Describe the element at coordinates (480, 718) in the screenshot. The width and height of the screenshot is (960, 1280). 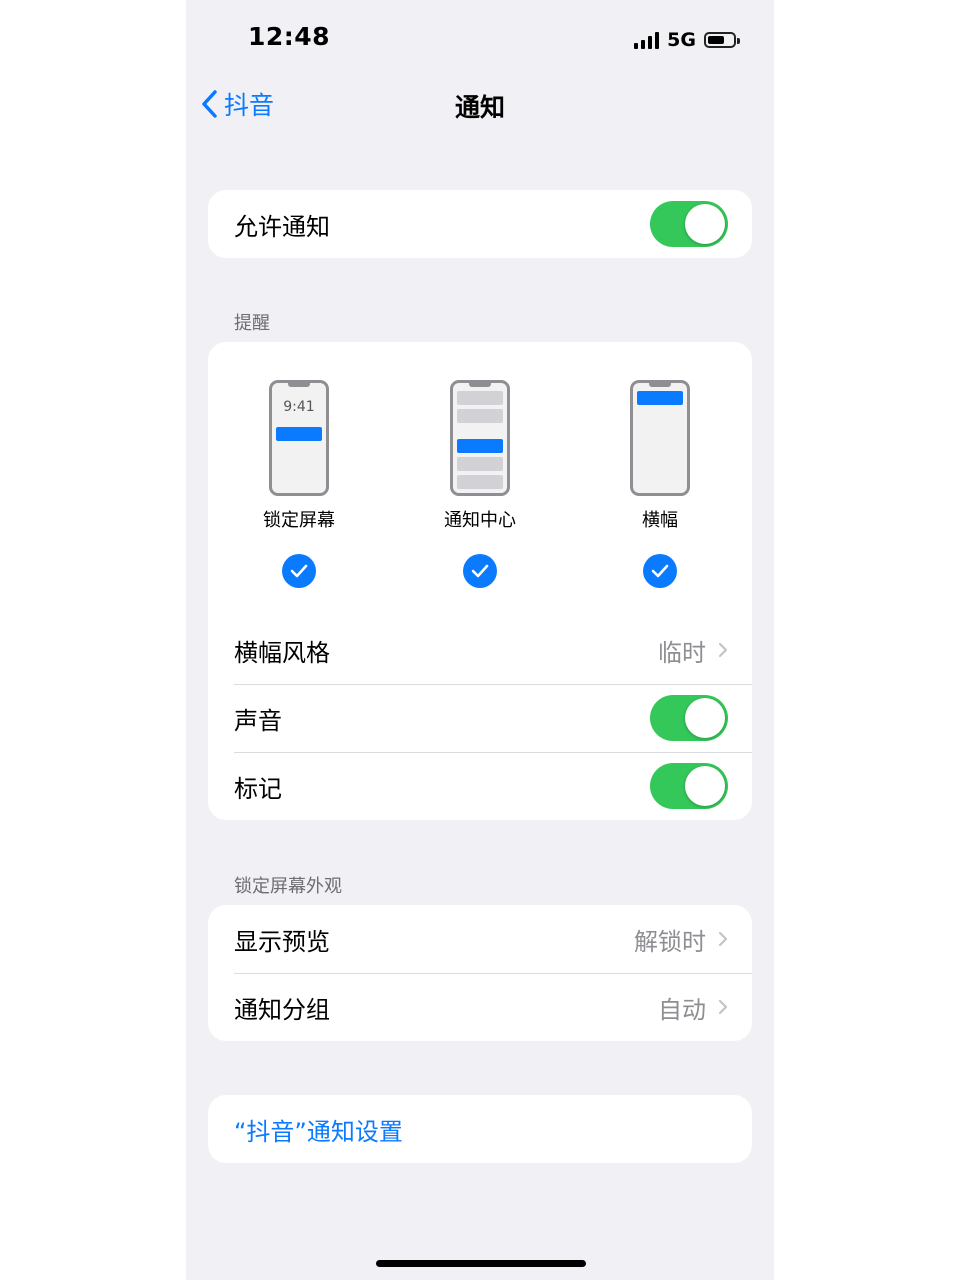
I see `sounds-row: 声音` at that location.